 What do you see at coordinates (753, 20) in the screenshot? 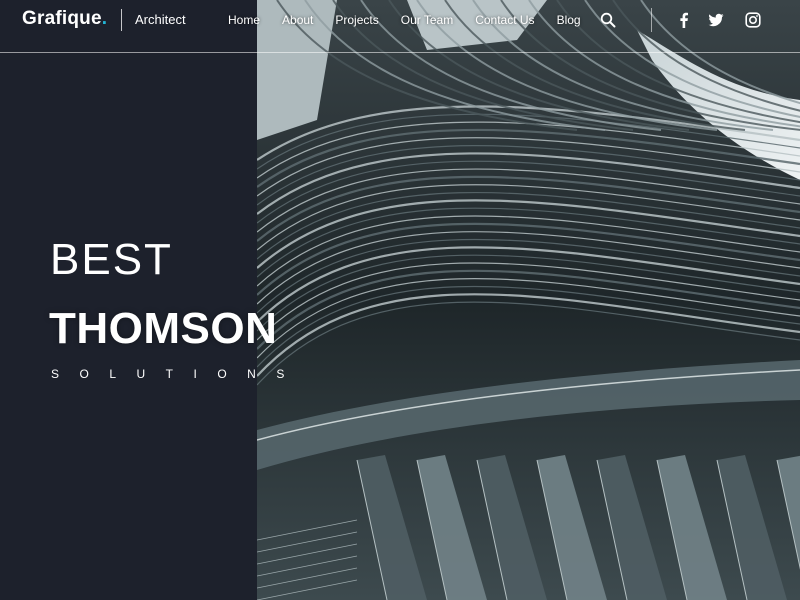
I see `instagram-icon` at bounding box center [753, 20].